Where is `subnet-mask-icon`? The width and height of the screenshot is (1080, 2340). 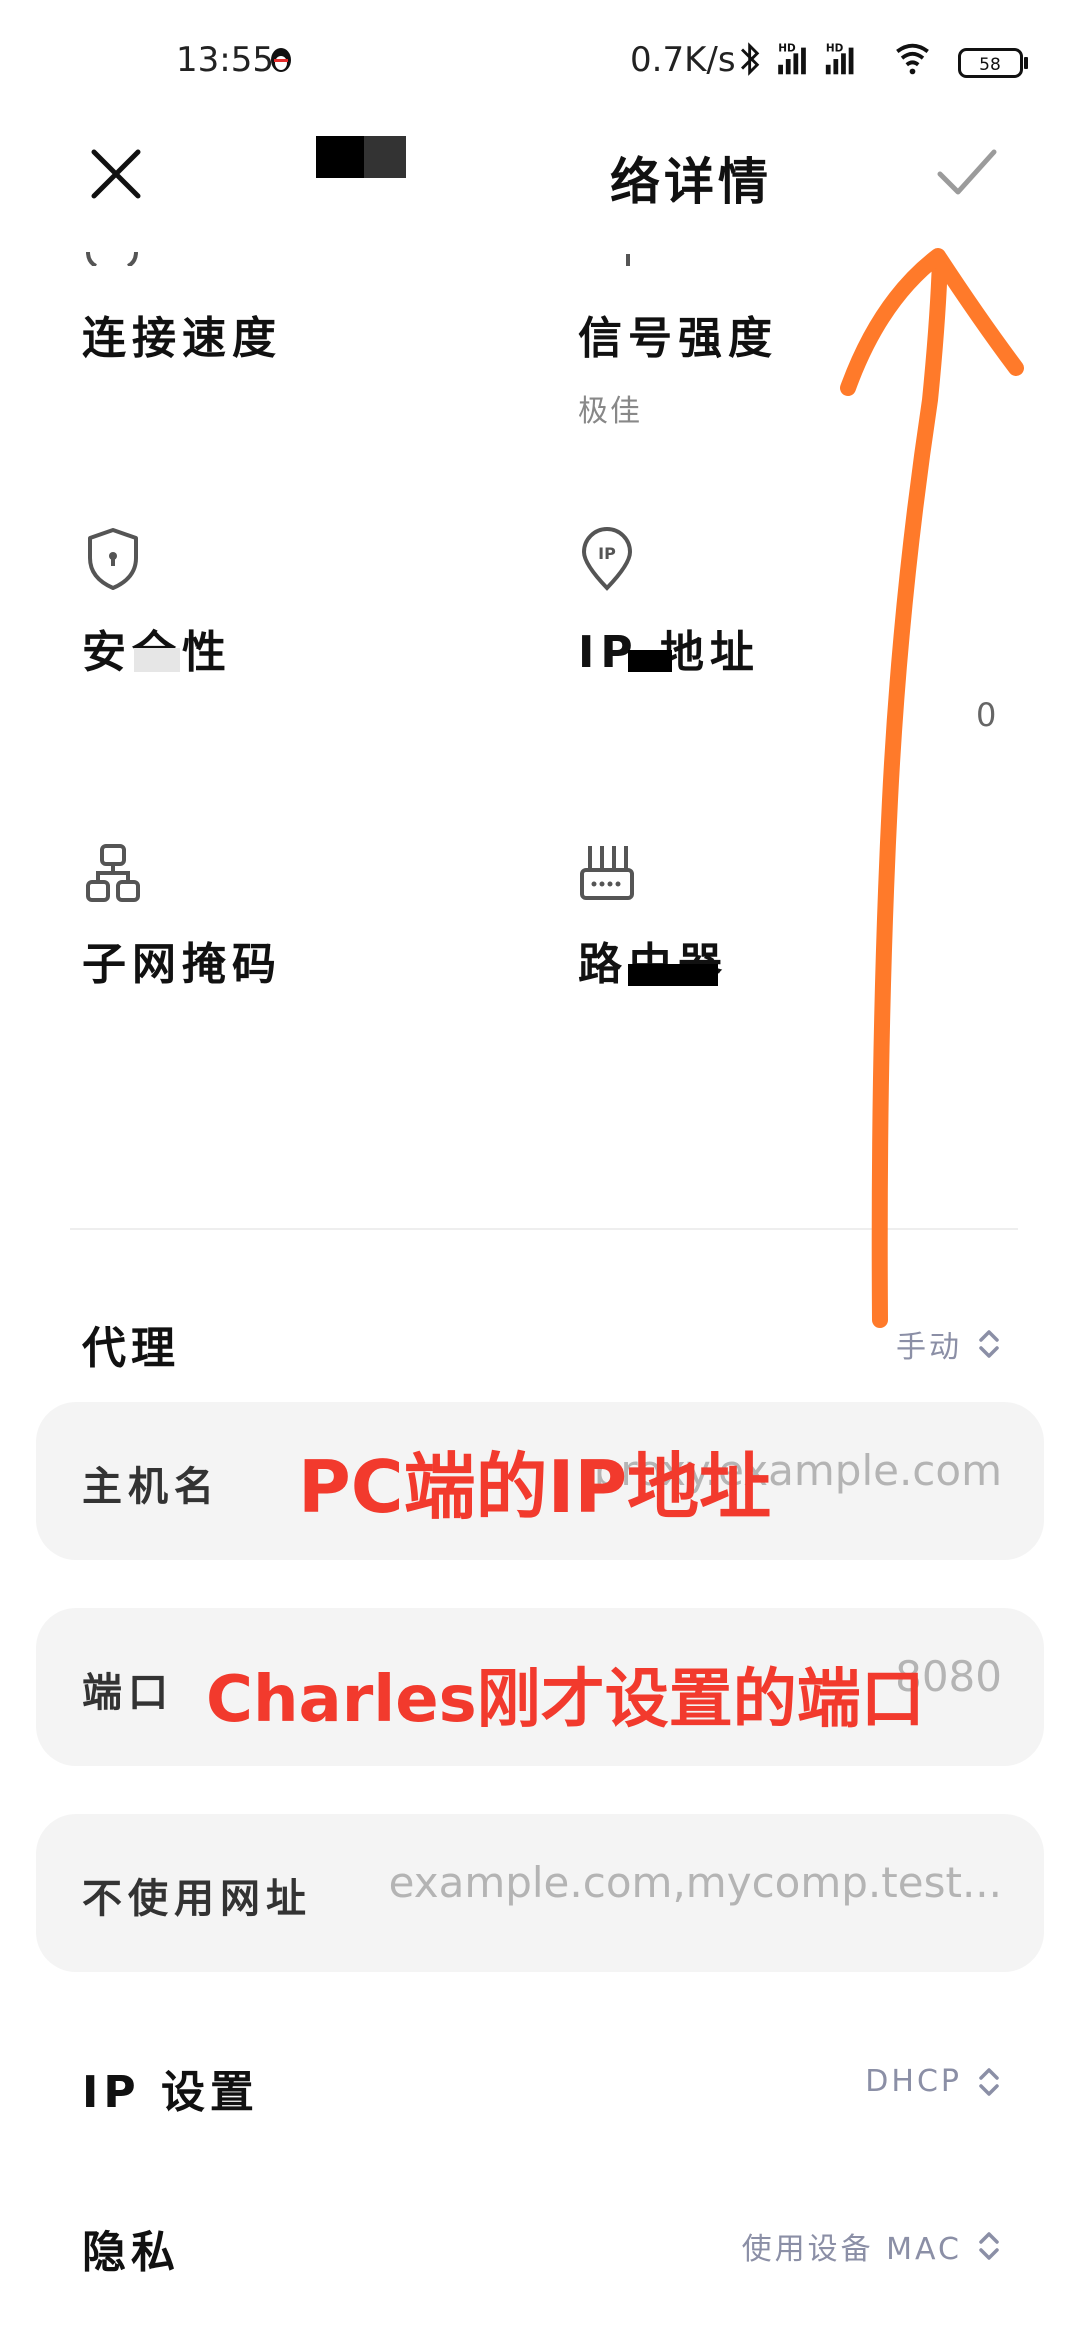 subnet-mask-icon is located at coordinates (113, 873).